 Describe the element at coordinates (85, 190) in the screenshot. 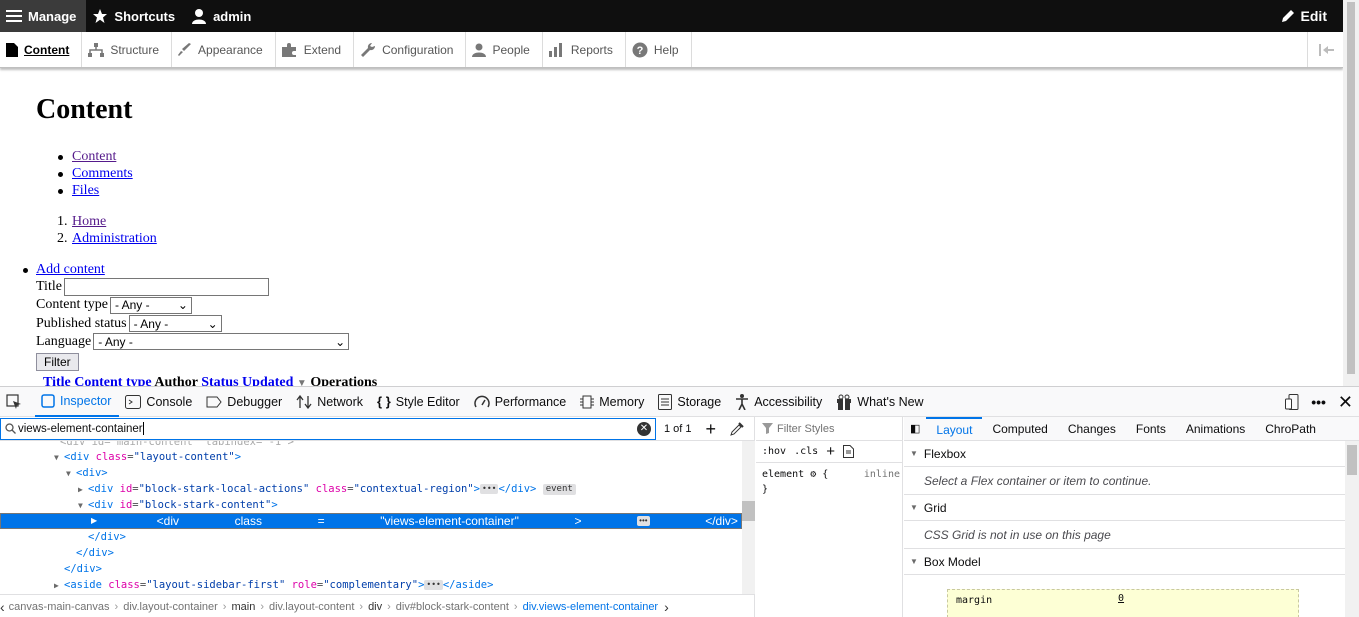

I see `tab-link-files: Files` at that location.